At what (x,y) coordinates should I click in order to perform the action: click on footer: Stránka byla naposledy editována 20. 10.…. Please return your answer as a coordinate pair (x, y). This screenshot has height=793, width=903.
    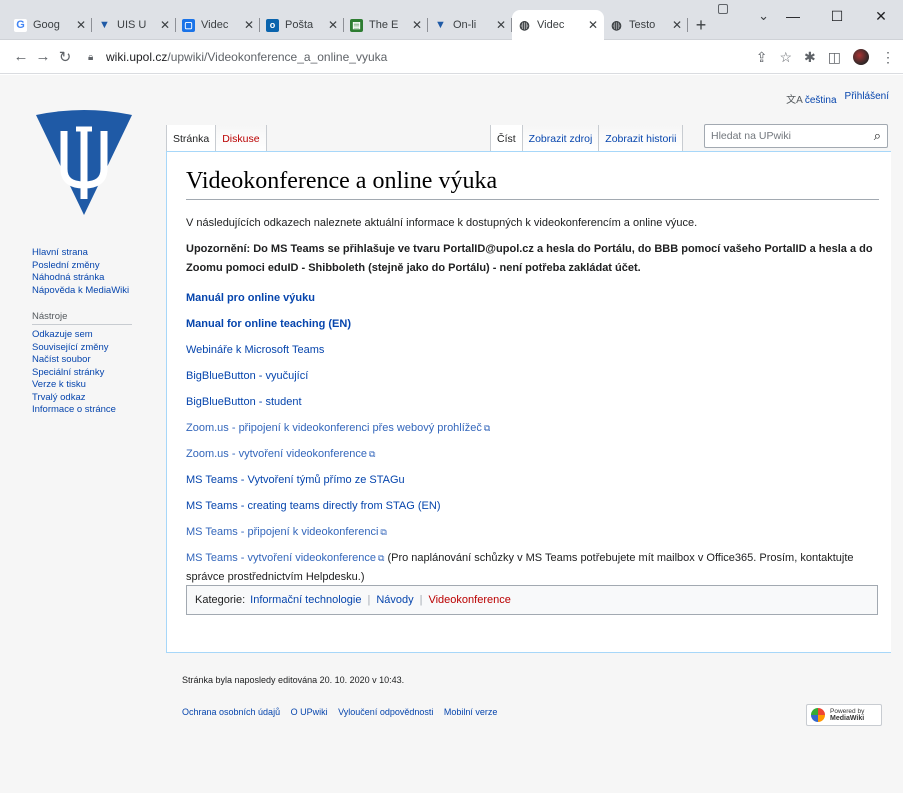
    Looking at the image, I should click on (537, 696).